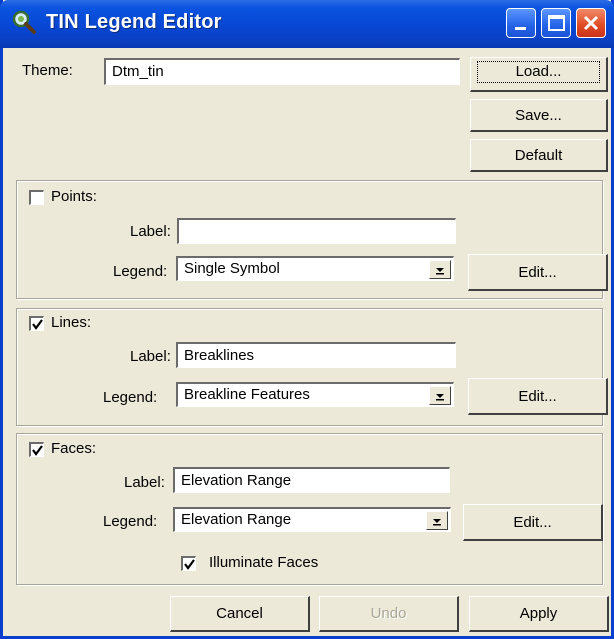 This screenshot has height=639, width=614. What do you see at coordinates (232, 268) in the screenshot?
I see `points-legend-value: Single Symbol` at bounding box center [232, 268].